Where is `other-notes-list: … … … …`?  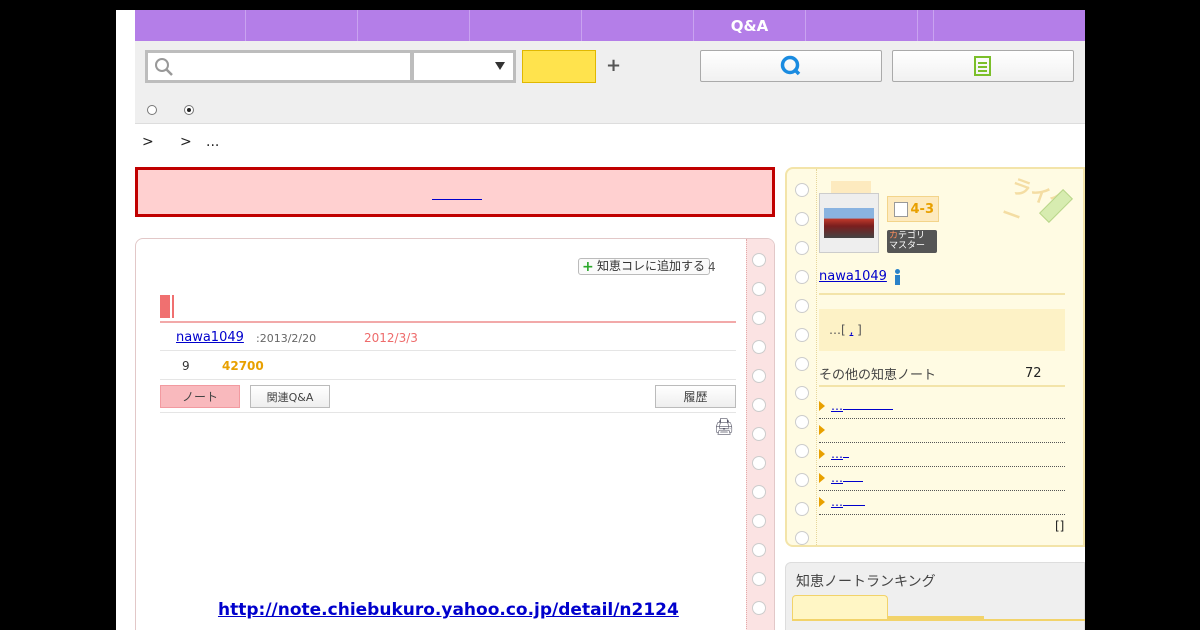 other-notes-list: … … … … is located at coordinates (942, 455).